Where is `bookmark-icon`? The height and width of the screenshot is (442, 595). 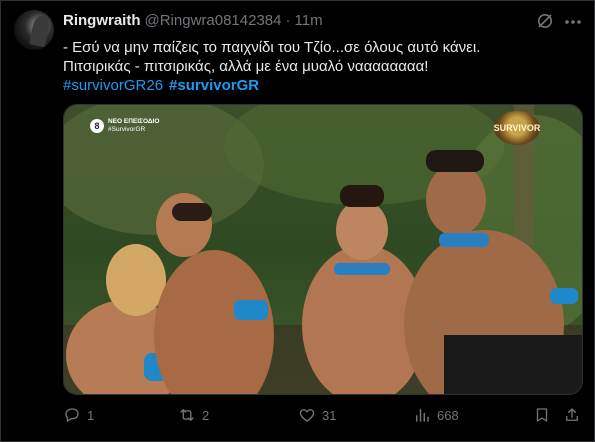 bookmark-icon is located at coordinates (542, 415).